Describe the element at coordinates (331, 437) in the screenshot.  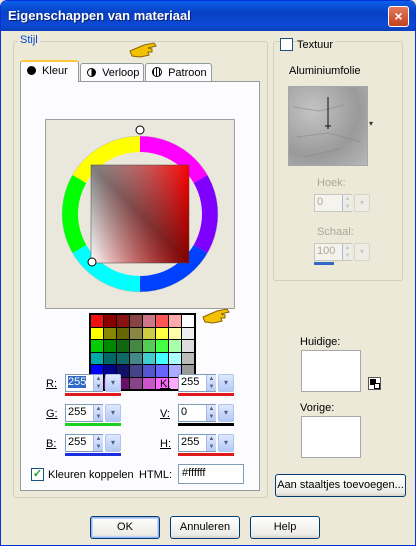
I see `previous-color-preview` at that location.